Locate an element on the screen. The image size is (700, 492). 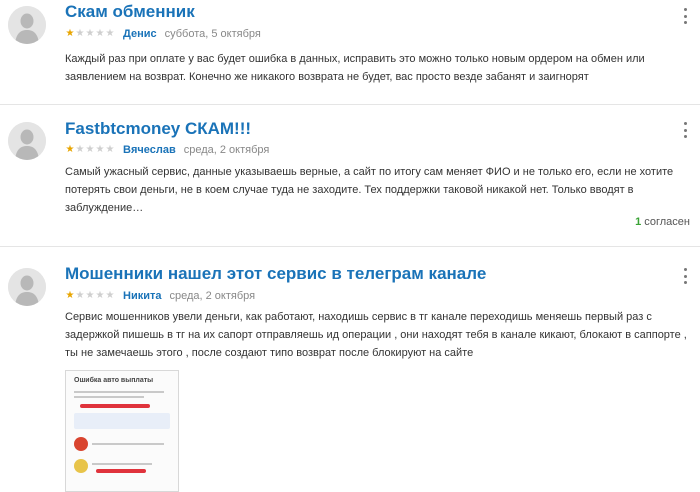
review-title: Скам обменник is located at coordinates (130, 12).